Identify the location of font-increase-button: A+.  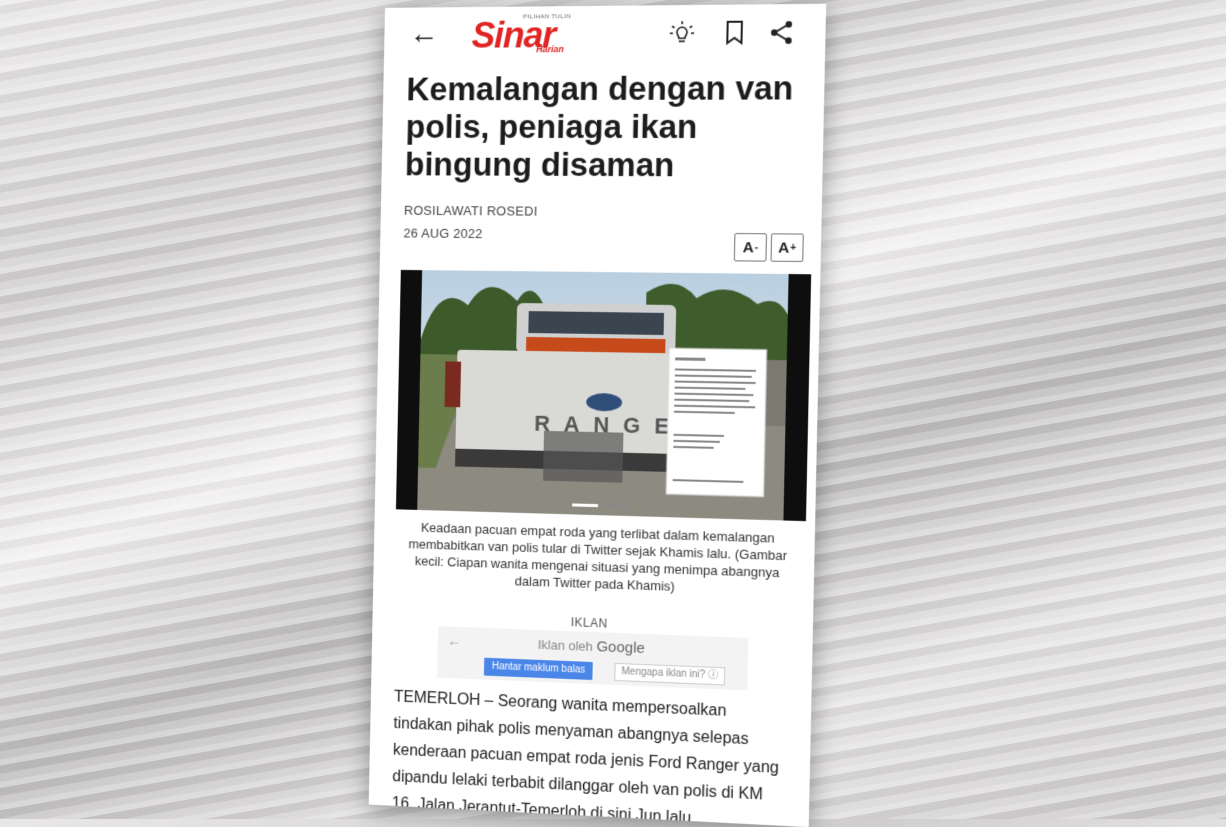
(786, 247).